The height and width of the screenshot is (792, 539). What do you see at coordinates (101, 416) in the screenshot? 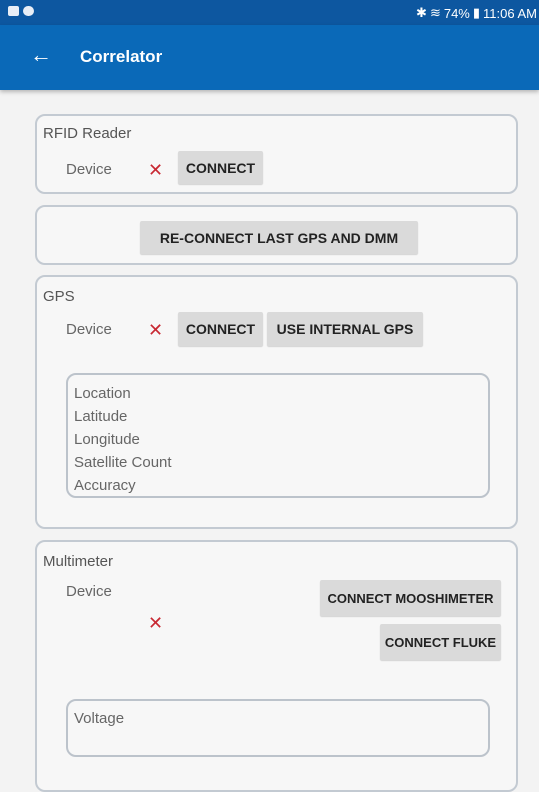
I see `gps-latitude-label: Latitude` at bounding box center [101, 416].